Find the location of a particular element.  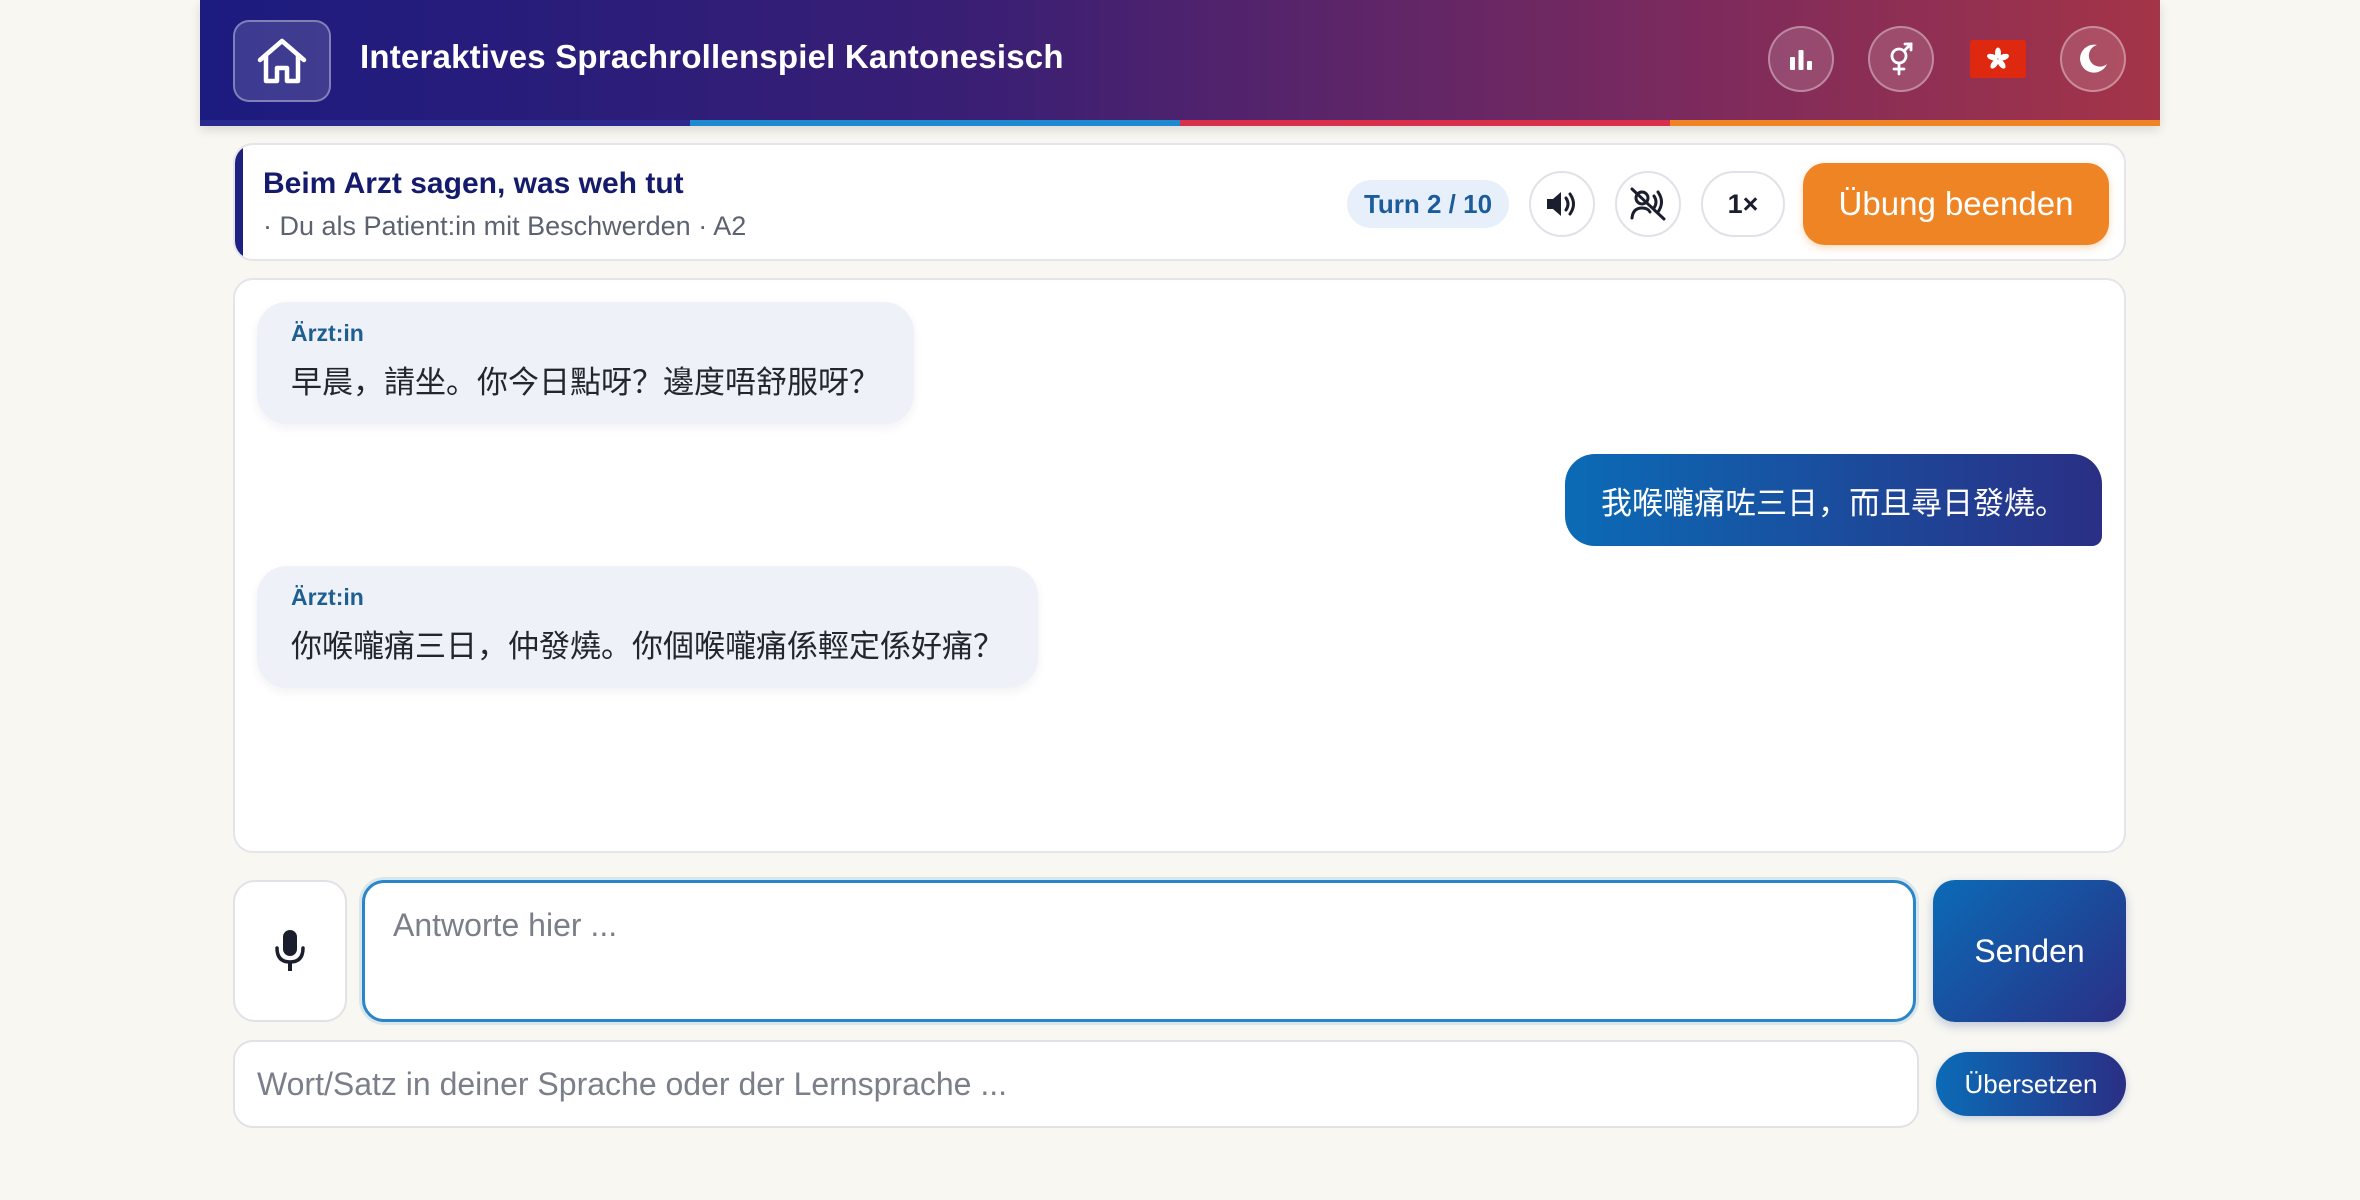

moon-icon is located at coordinates (2093, 58).